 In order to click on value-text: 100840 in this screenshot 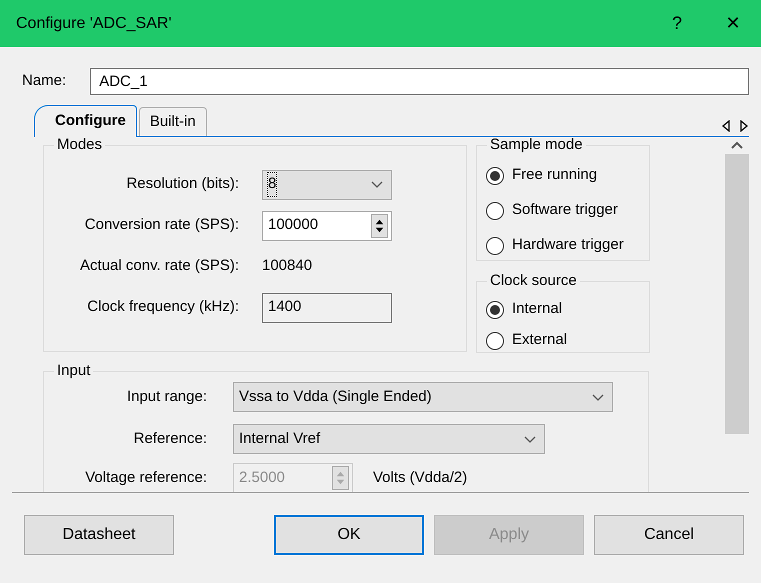, I will do `click(287, 266)`.